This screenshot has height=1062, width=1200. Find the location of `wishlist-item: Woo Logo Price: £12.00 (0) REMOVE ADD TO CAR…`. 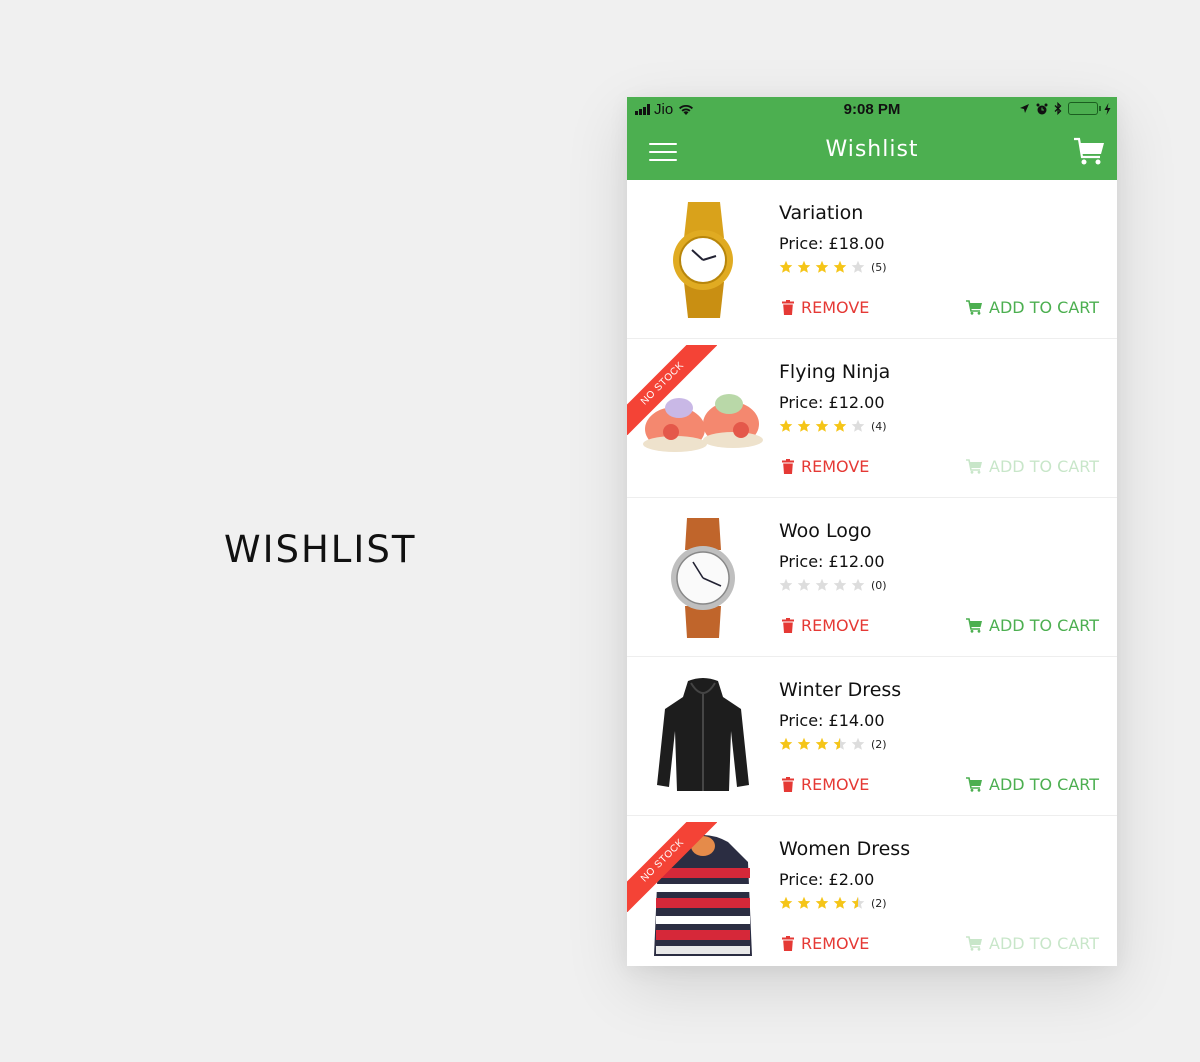

wishlist-item: Woo Logo Price: £12.00 (0) REMOVE ADD TO CAR… is located at coordinates (872, 577).